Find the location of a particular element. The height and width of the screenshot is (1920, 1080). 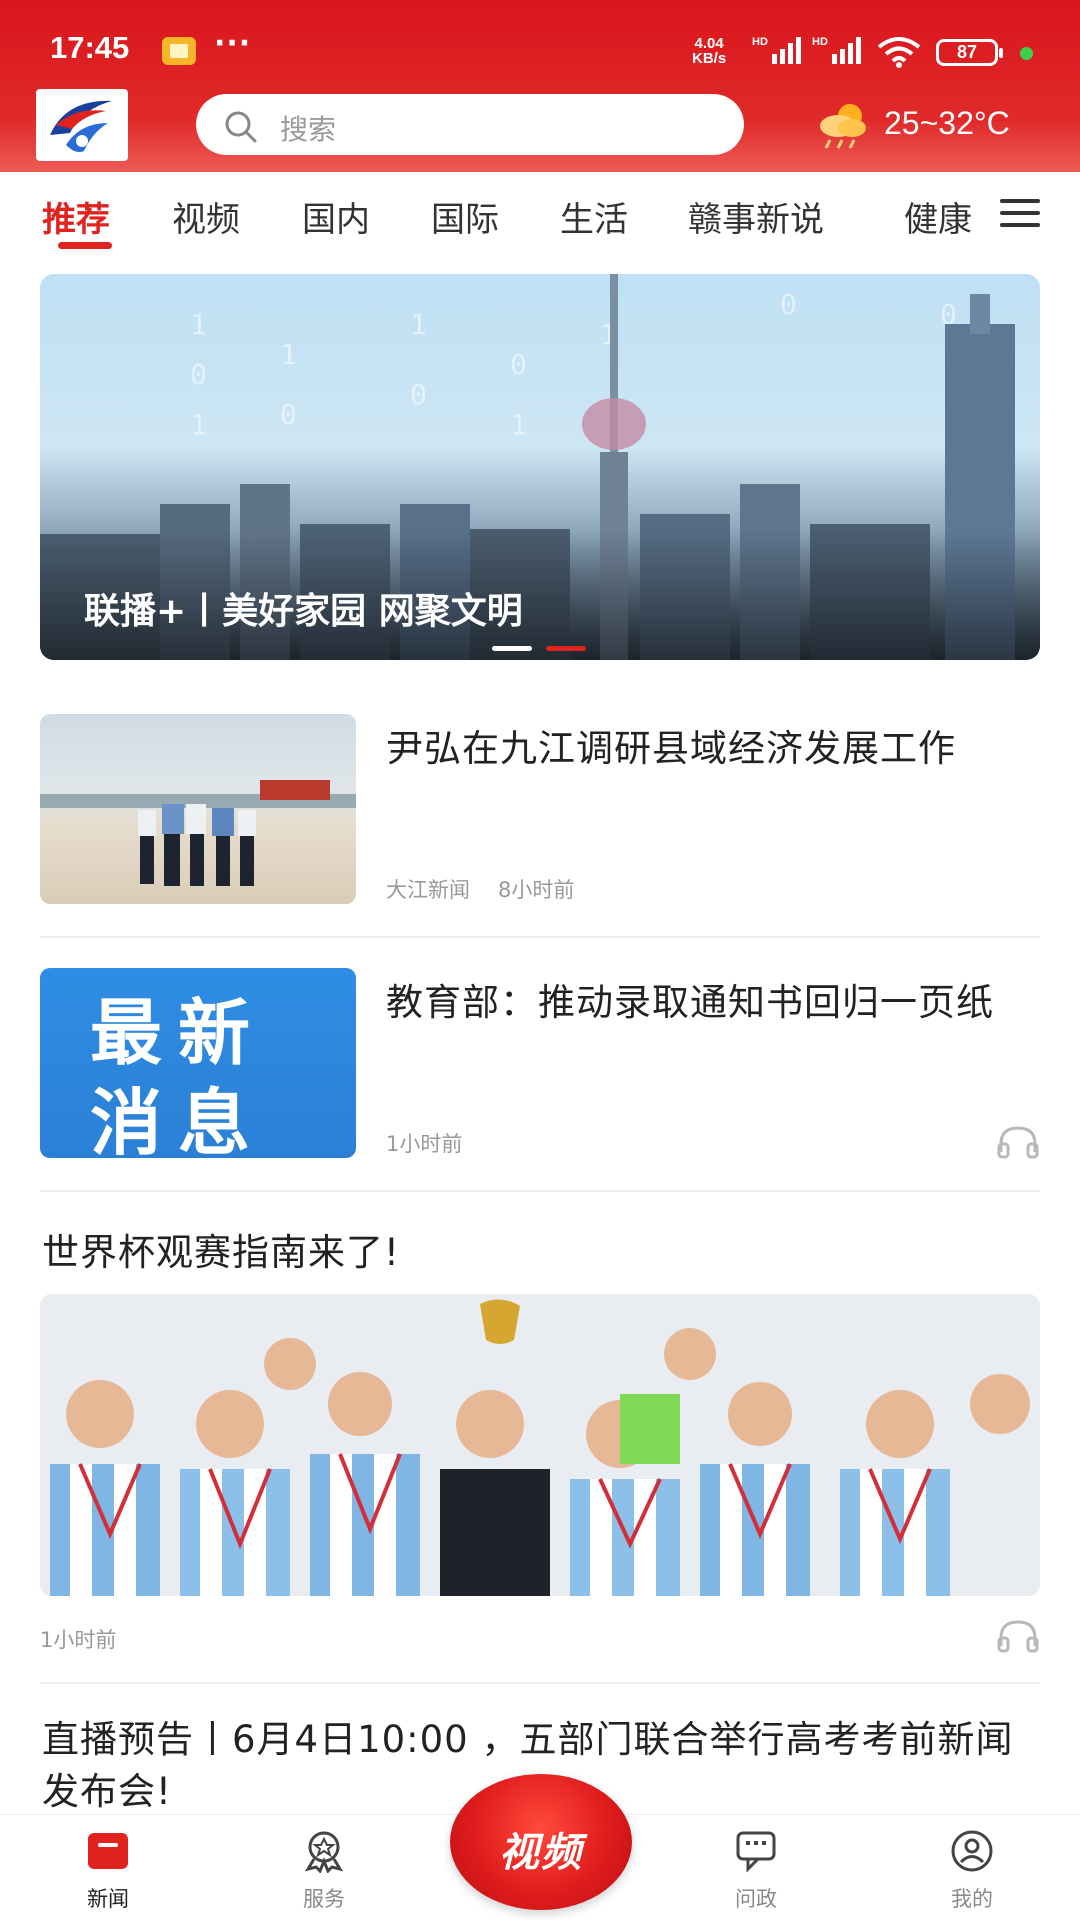

weather-temperature: 25~32°C is located at coordinates (947, 123).